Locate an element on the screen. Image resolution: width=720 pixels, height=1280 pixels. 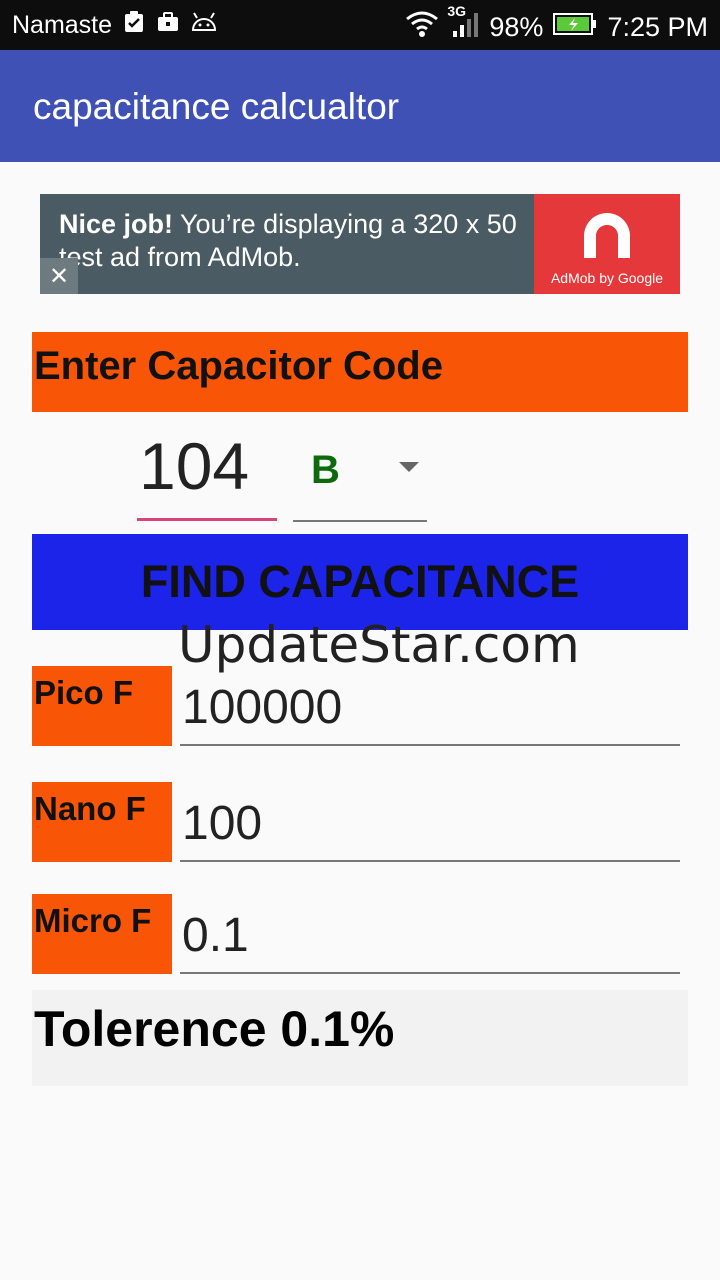
capacitor-code-value: 104 is located at coordinates (194, 466).